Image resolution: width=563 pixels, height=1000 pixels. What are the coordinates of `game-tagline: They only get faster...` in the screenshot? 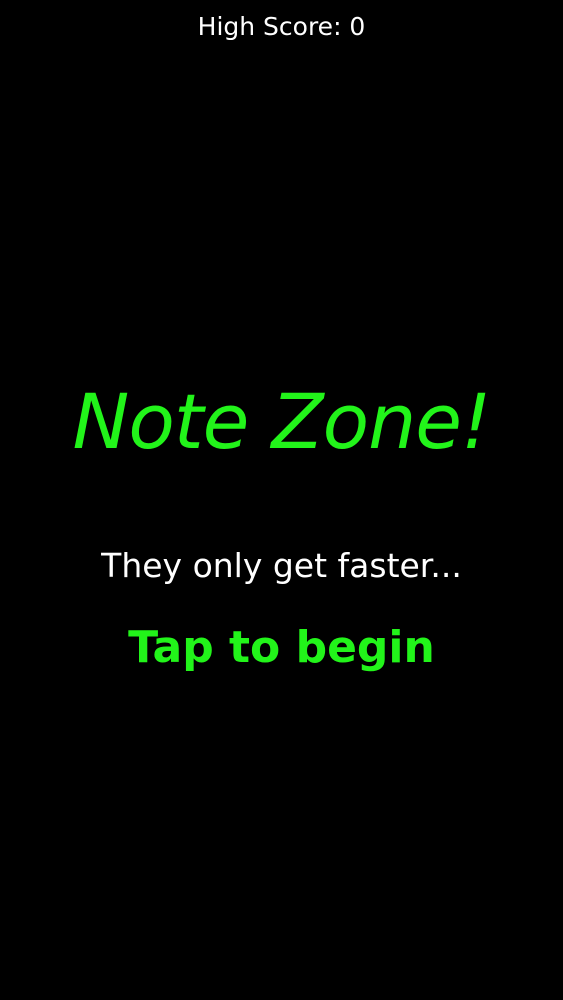 It's located at (281, 565).